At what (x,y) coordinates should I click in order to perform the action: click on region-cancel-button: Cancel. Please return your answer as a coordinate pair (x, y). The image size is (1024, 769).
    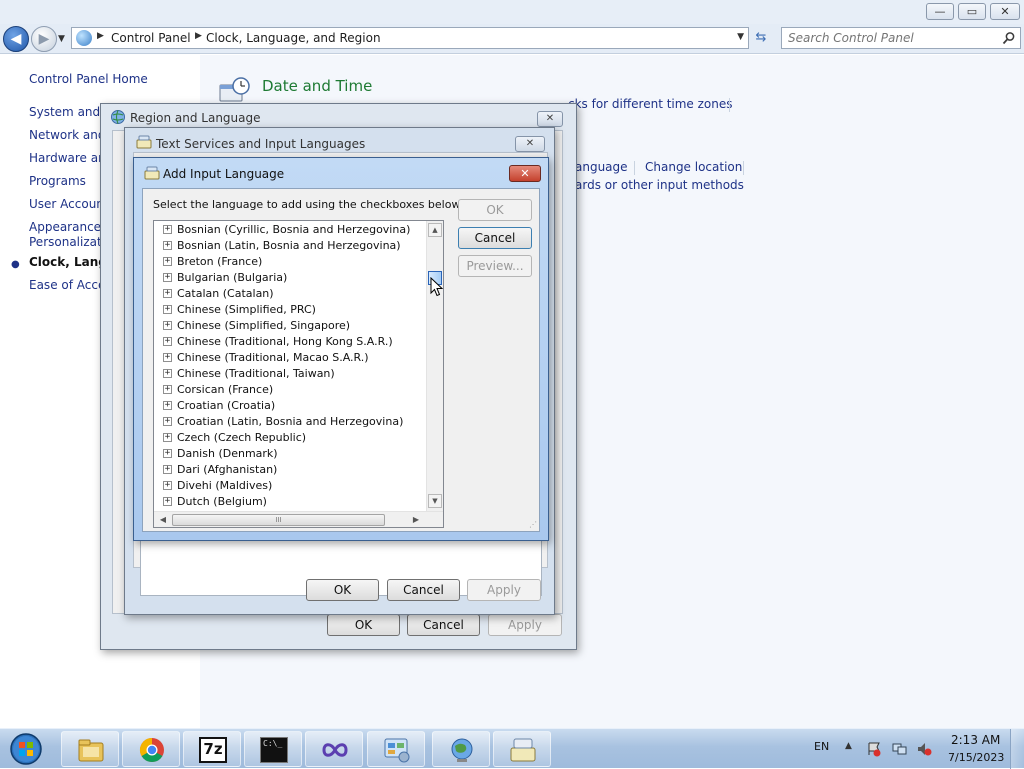
    Looking at the image, I should click on (443, 625).